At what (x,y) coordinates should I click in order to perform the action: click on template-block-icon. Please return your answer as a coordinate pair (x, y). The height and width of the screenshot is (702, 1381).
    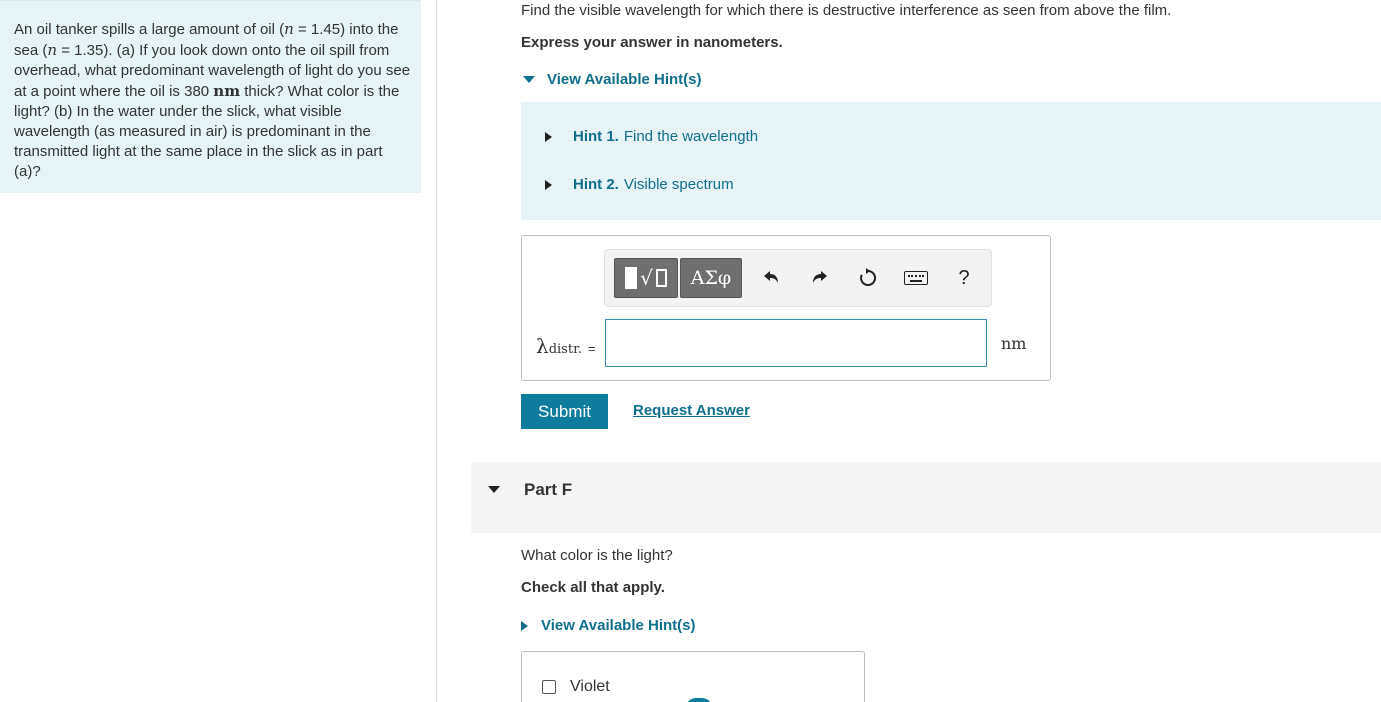
    Looking at the image, I should click on (631, 278).